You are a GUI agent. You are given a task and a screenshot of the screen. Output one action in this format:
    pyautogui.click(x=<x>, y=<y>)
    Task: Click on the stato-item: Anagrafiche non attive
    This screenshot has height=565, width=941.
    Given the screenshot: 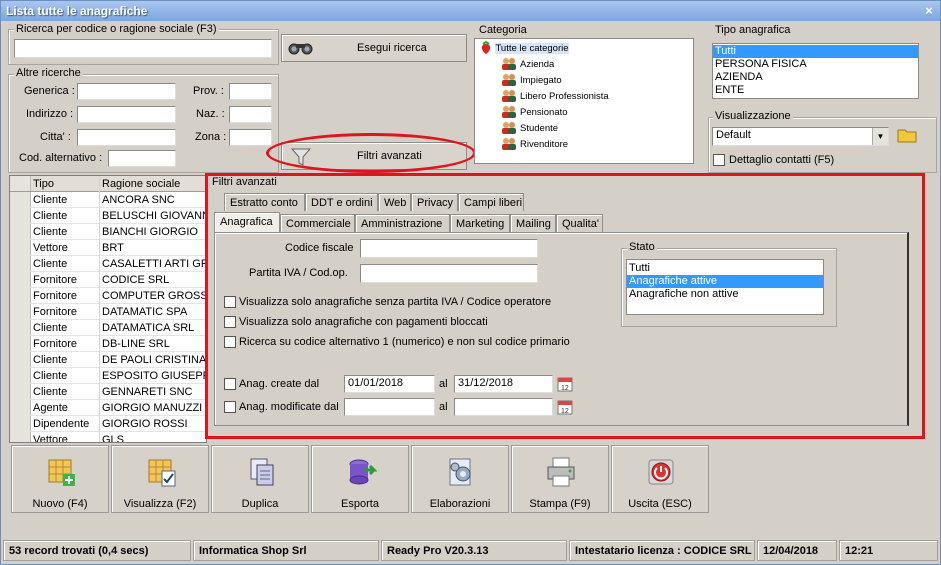 What is the action you would take?
    pyautogui.click(x=725, y=294)
    